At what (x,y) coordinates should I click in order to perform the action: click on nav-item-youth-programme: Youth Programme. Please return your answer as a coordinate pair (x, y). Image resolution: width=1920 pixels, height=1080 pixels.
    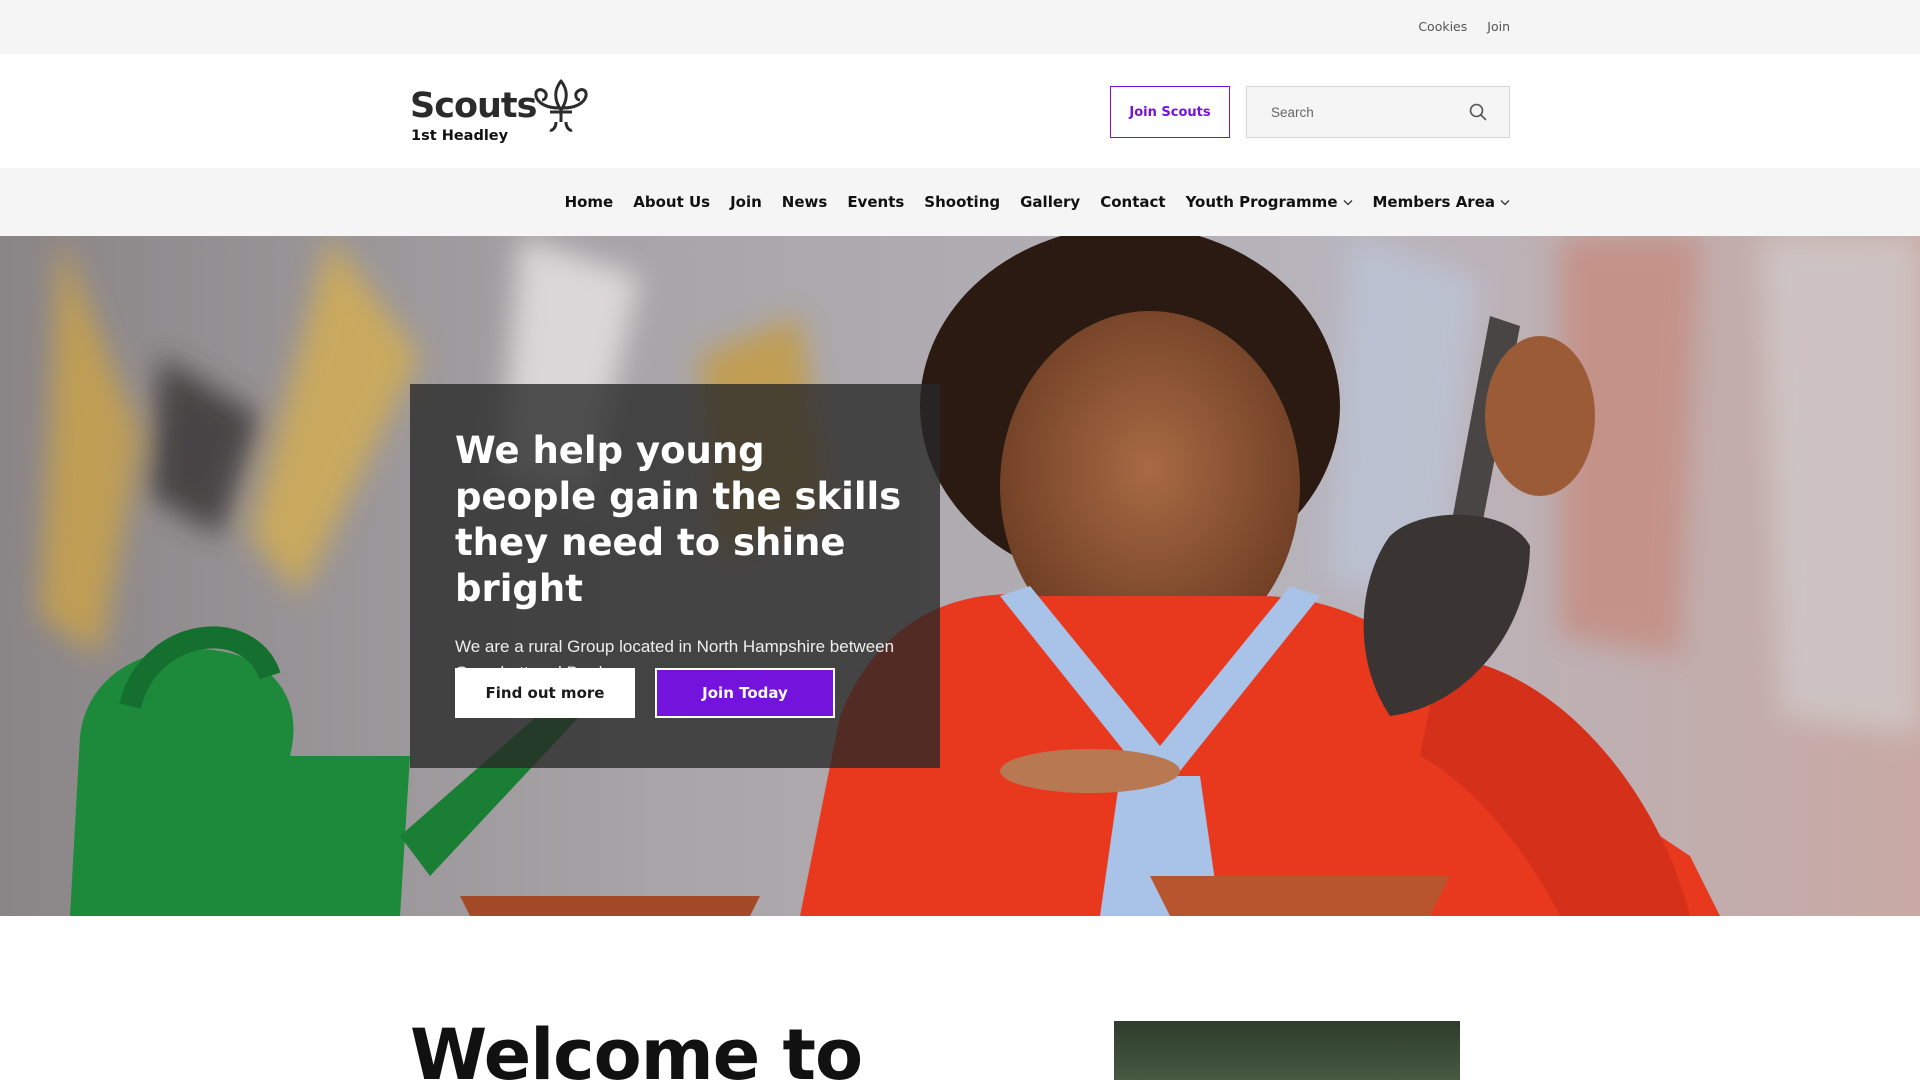
    Looking at the image, I should click on (1269, 202).